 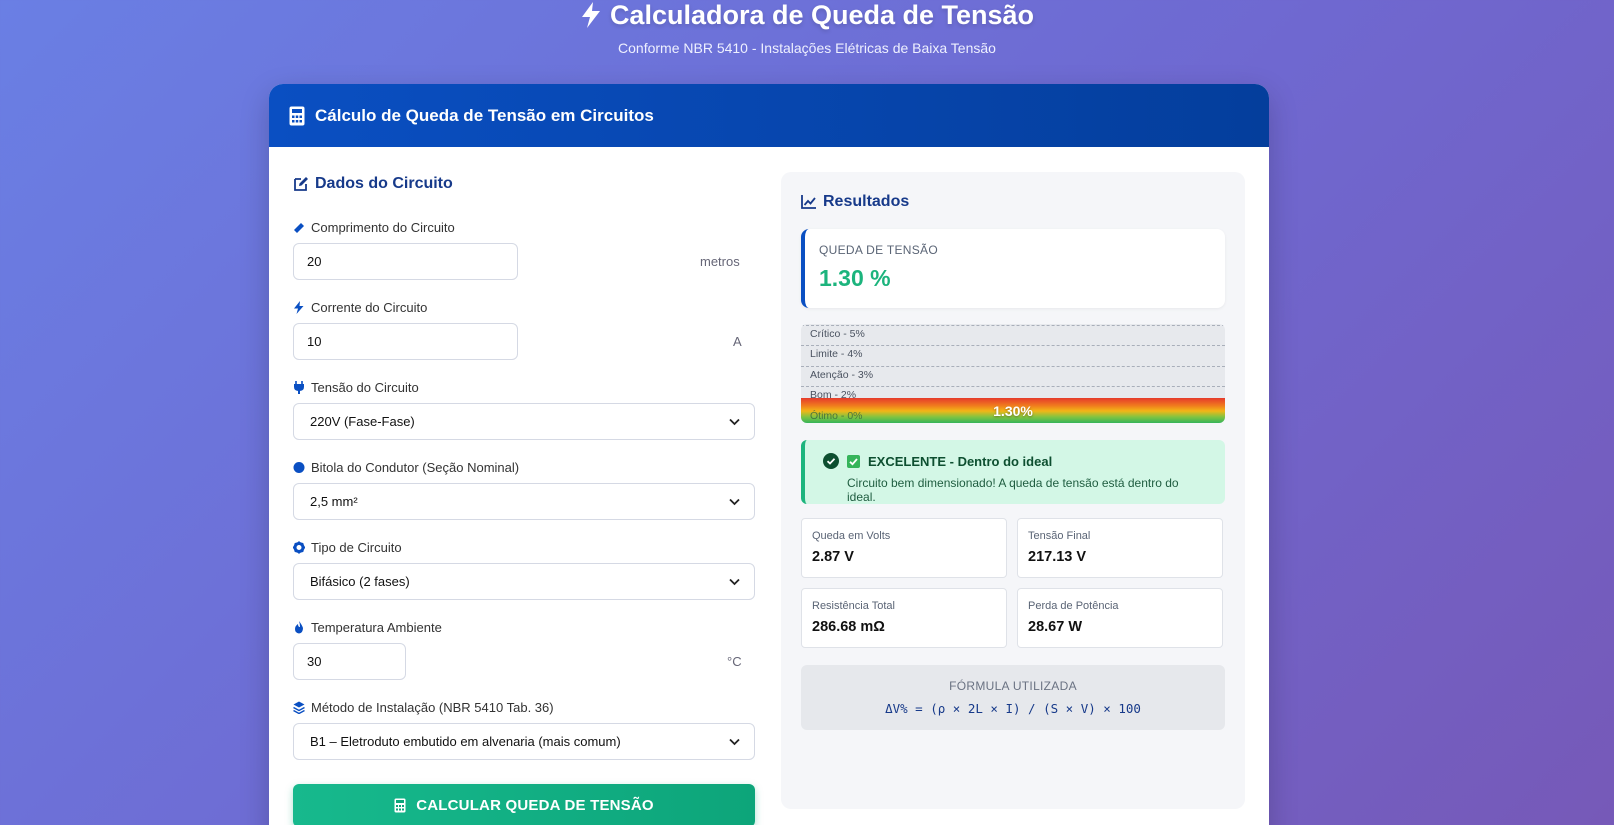 I want to click on current-row: 10 A, so click(x=524, y=341).